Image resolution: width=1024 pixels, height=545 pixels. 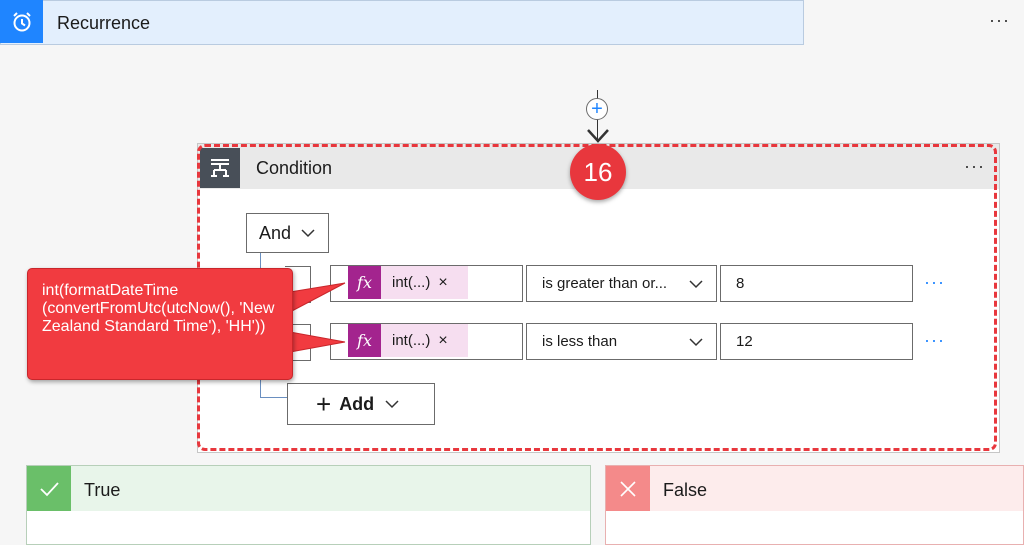 I want to click on condition-operator-value: is less than, so click(x=580, y=341).